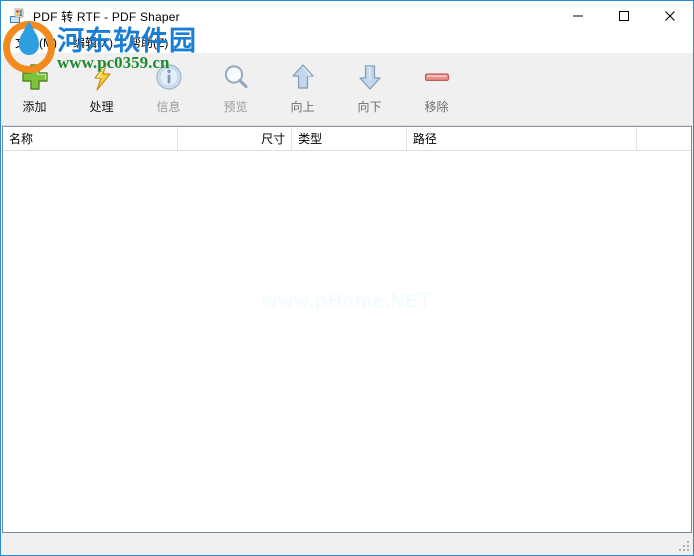 The height and width of the screenshot is (556, 694). I want to click on toolbar-label-move-up: 向上, so click(302, 107).